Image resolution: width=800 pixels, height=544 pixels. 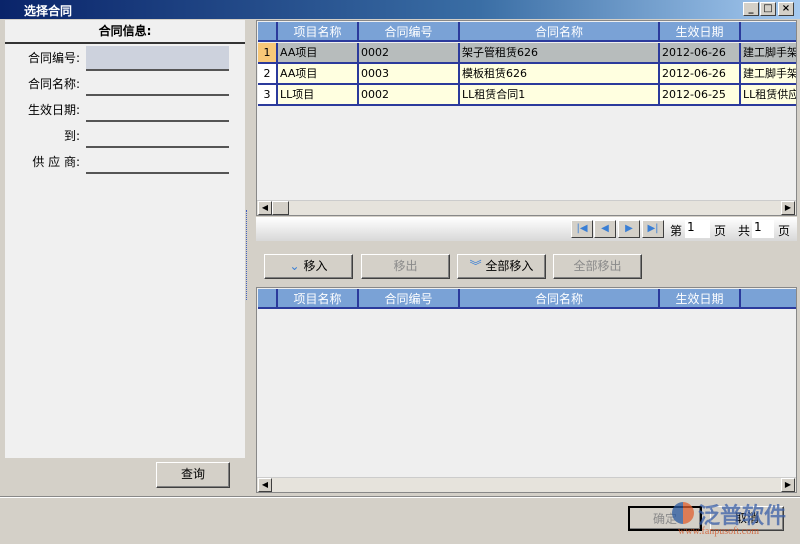 I want to click on row-number: 3, so click(x=268, y=95).